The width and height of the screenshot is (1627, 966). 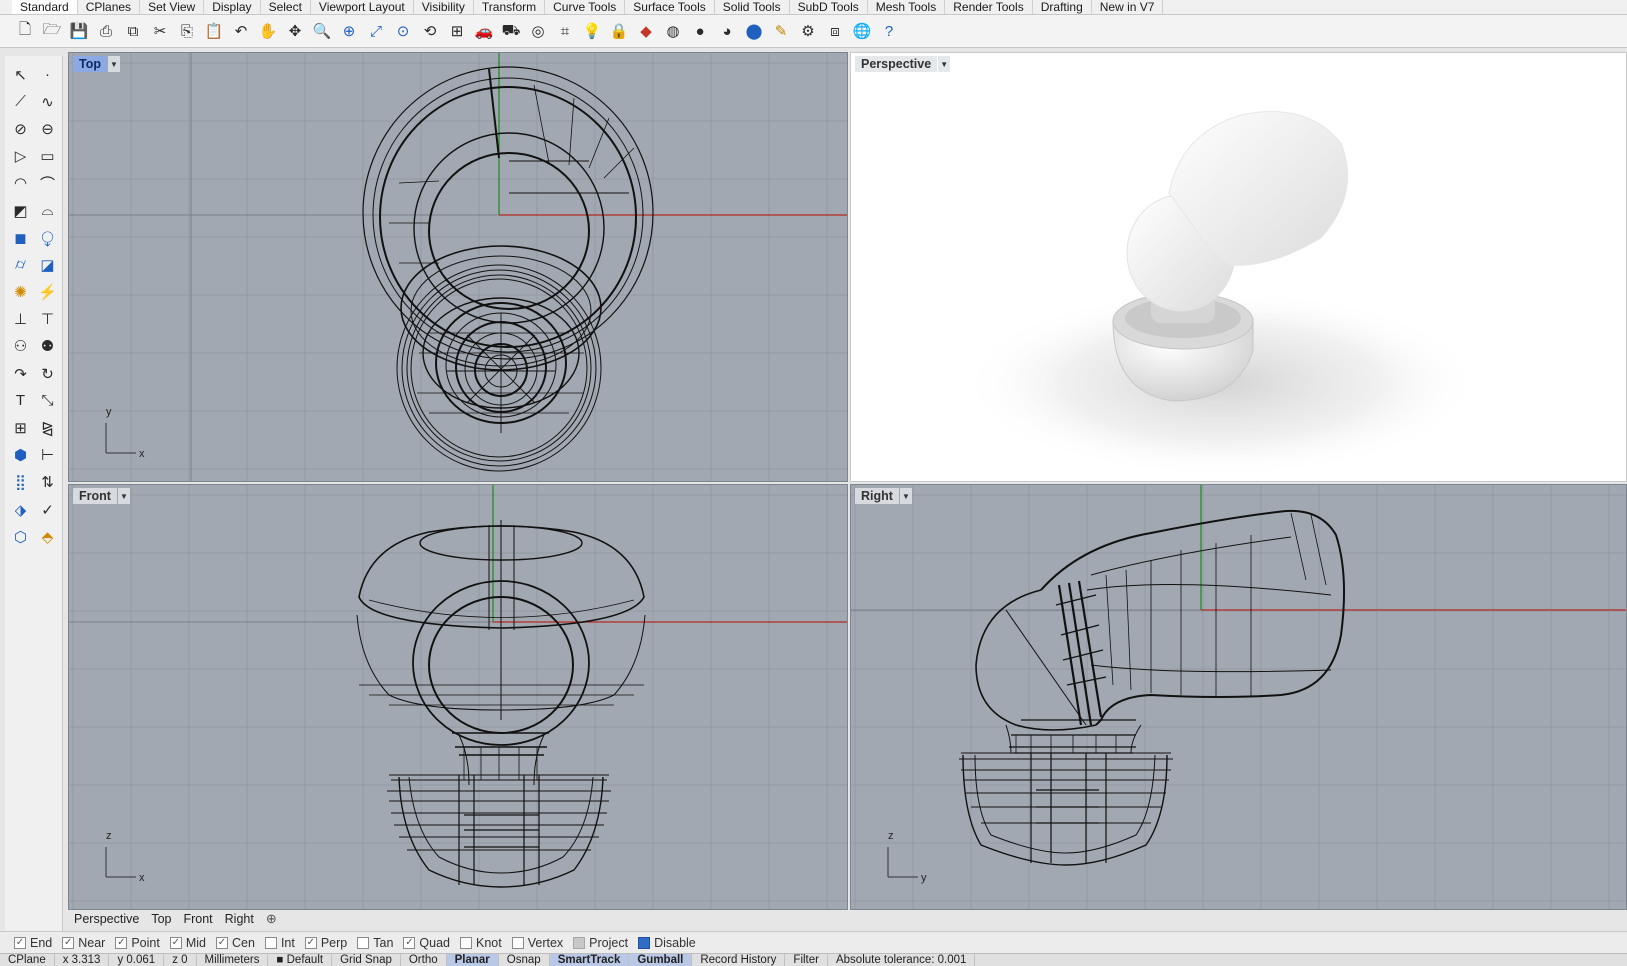 I want to click on render-sphere-icon: ◕, so click(x=727, y=31).